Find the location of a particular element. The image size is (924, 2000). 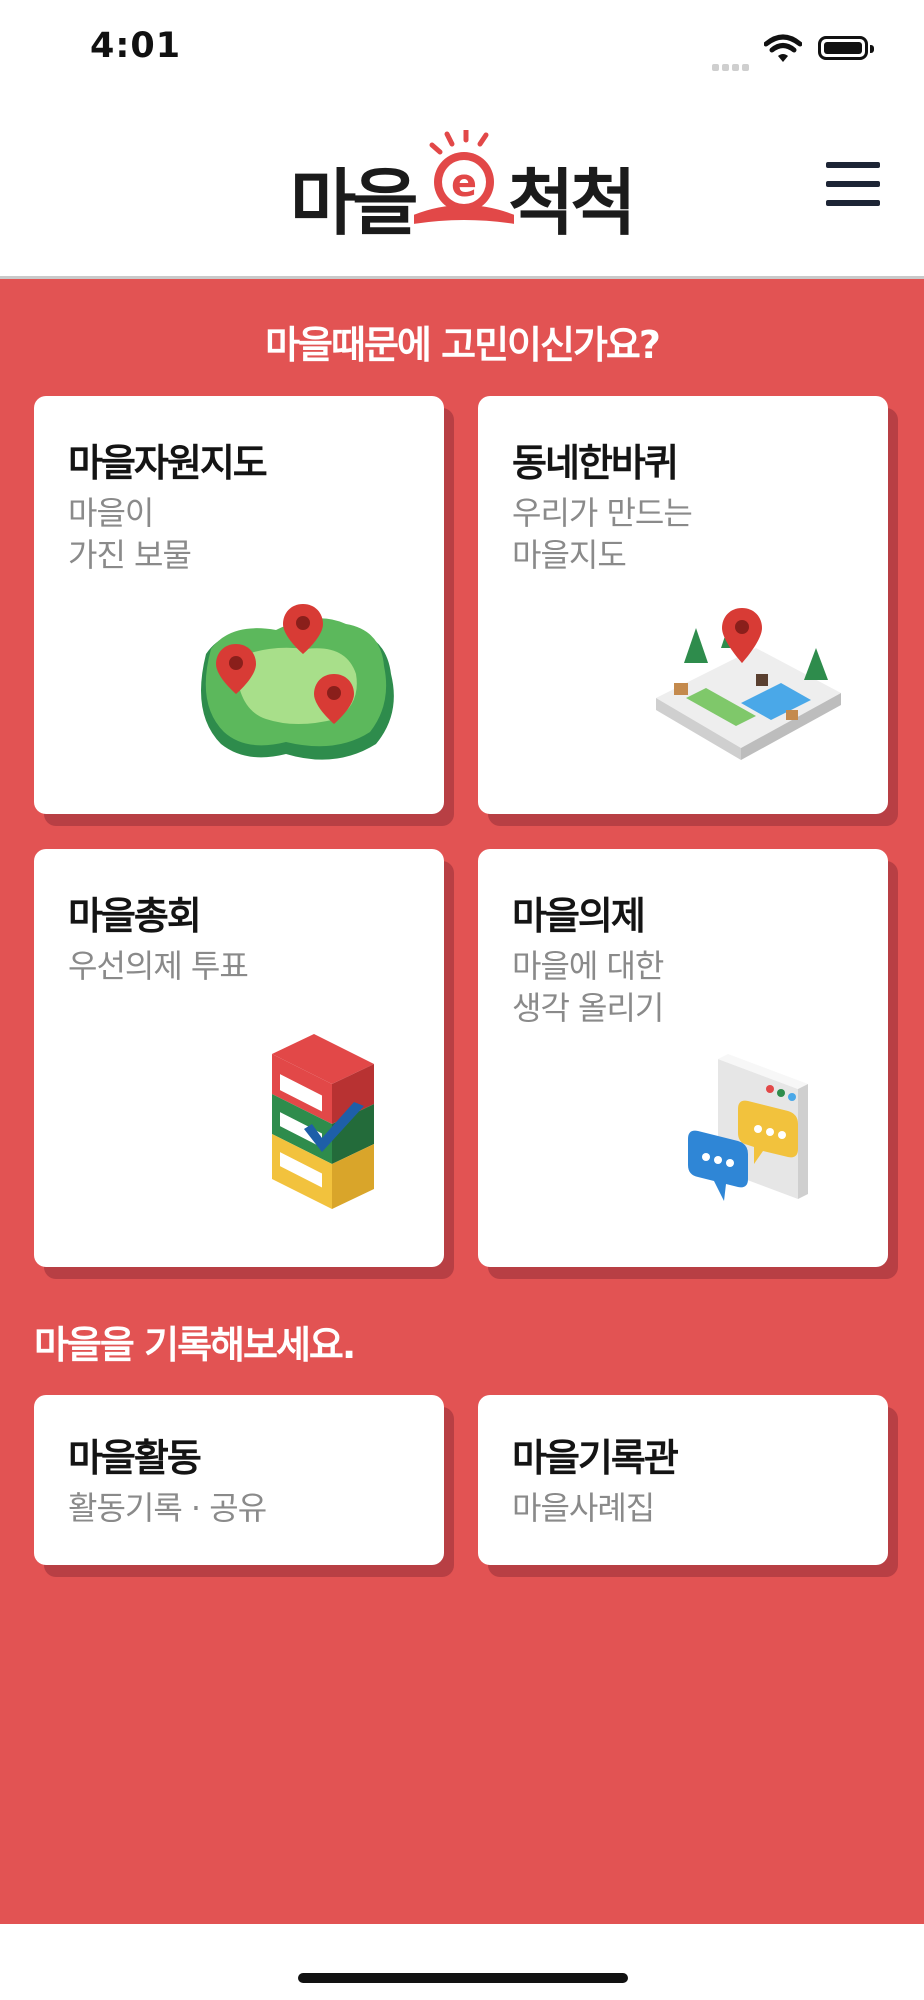

card-village-resource-map: 마을자원지도 마을이 가진 보물 is located at coordinates (239, 605).